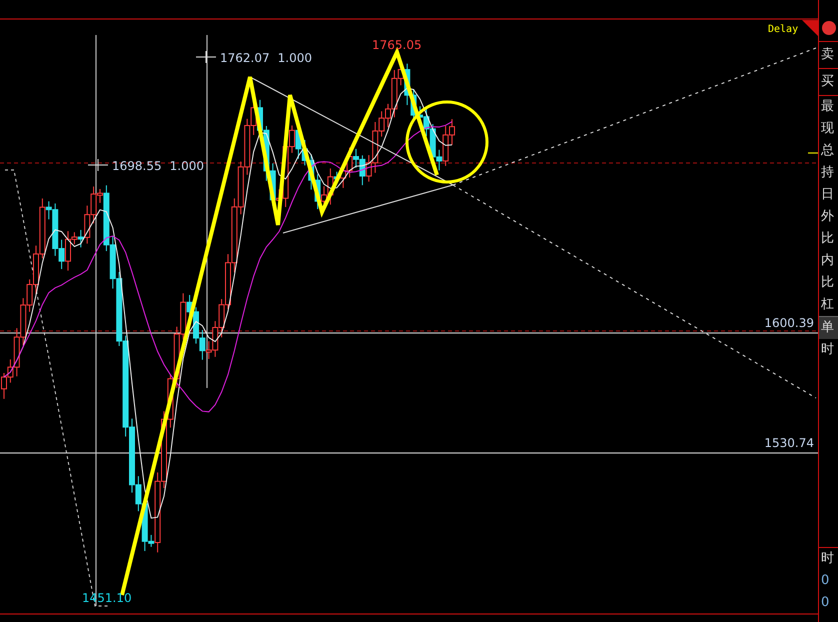 The height and width of the screenshot is (622, 838). I want to click on side-panel-label: 总, so click(827, 151).